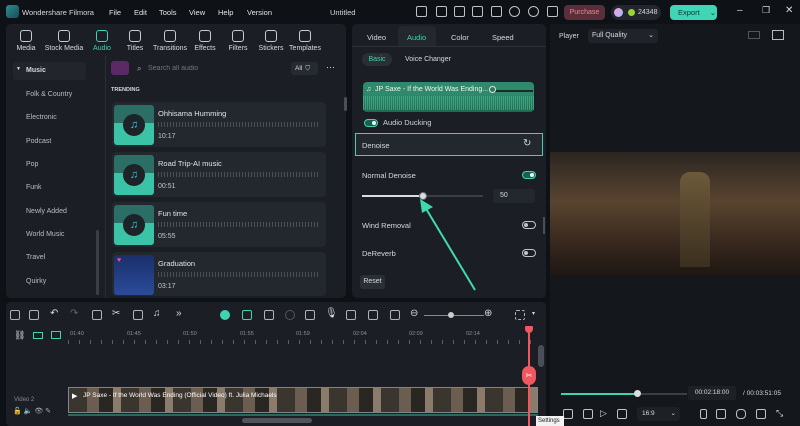 The width and height of the screenshot is (800, 426). I want to click on minimize-icon: –, so click(740, 10).